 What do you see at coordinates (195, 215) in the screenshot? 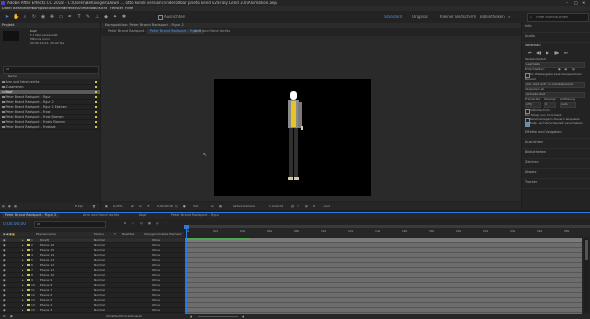
I see `timeline-tab-figur: Peter Brand Radsport - Figur` at bounding box center [195, 215].